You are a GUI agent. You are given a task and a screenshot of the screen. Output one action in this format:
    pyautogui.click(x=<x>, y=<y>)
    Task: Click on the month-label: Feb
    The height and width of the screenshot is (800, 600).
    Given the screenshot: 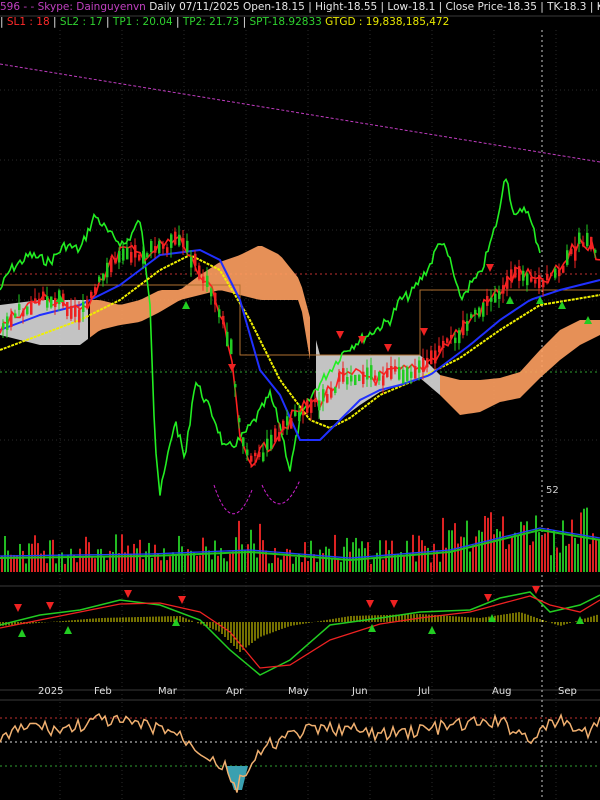 What is the action you would take?
    pyautogui.click(x=103, y=691)
    